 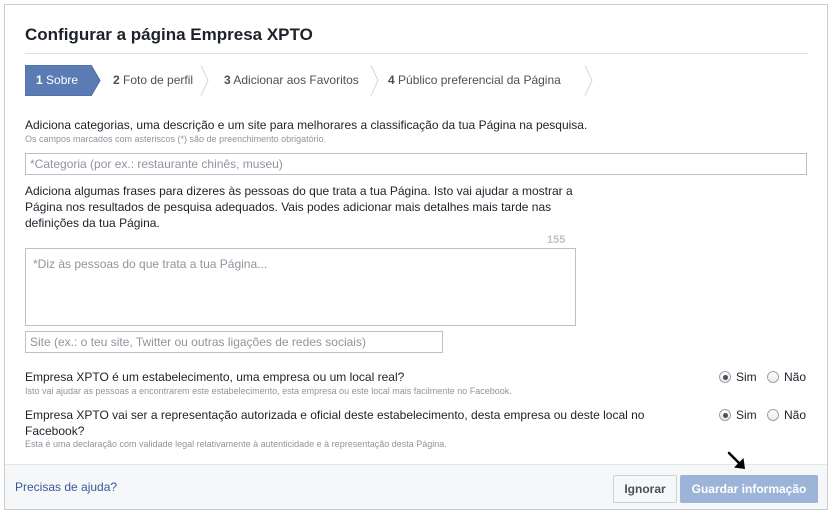 I want to click on step-add-favorites: 3 Adicionar aos Favoritos, so click(x=290, y=80).